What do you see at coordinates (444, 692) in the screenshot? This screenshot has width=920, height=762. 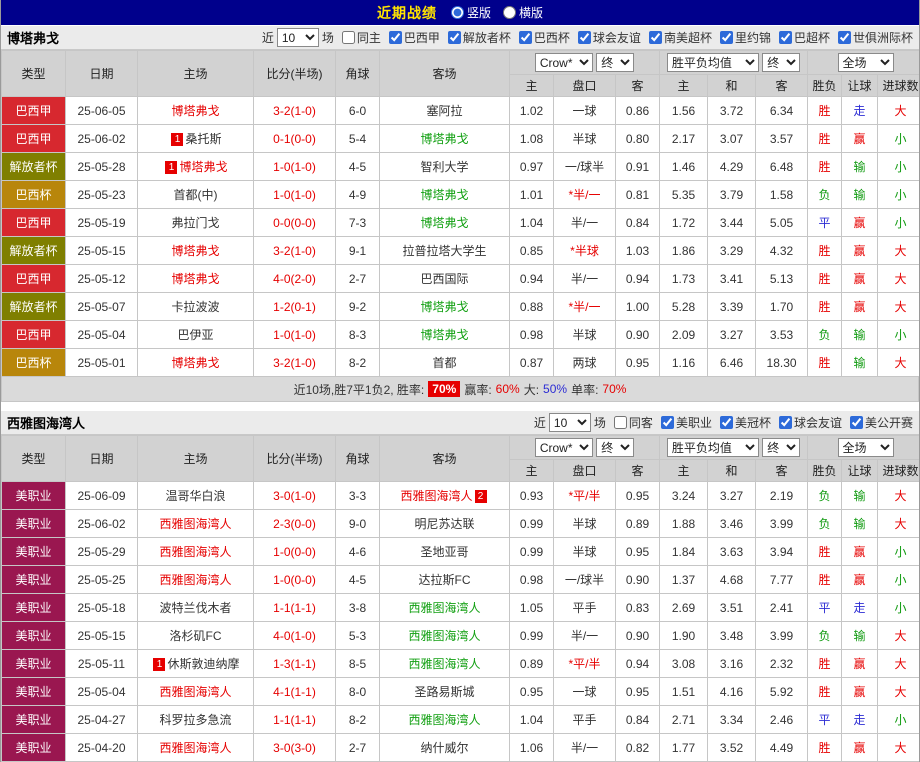 I see `away-team-name: 圣路易斯城` at bounding box center [444, 692].